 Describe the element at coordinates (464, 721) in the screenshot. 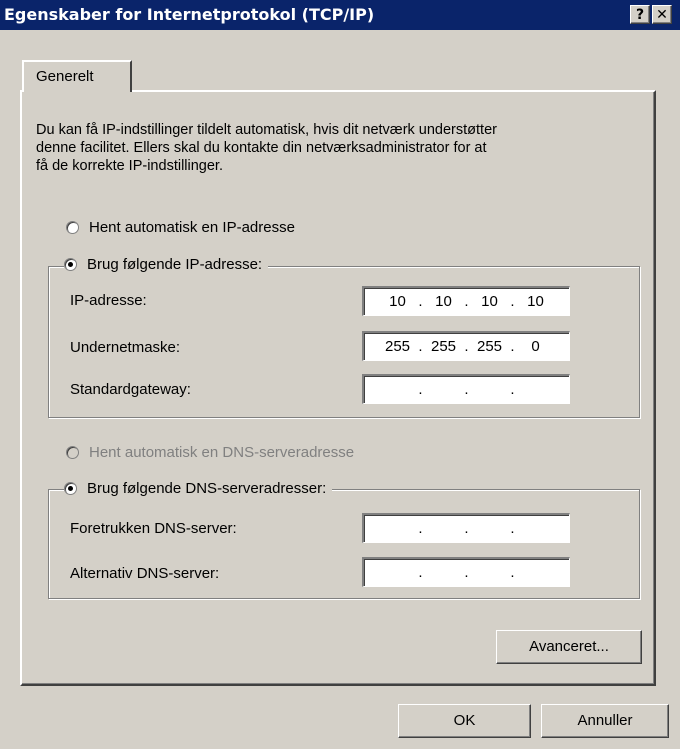

I see `ok-button: OK` at that location.